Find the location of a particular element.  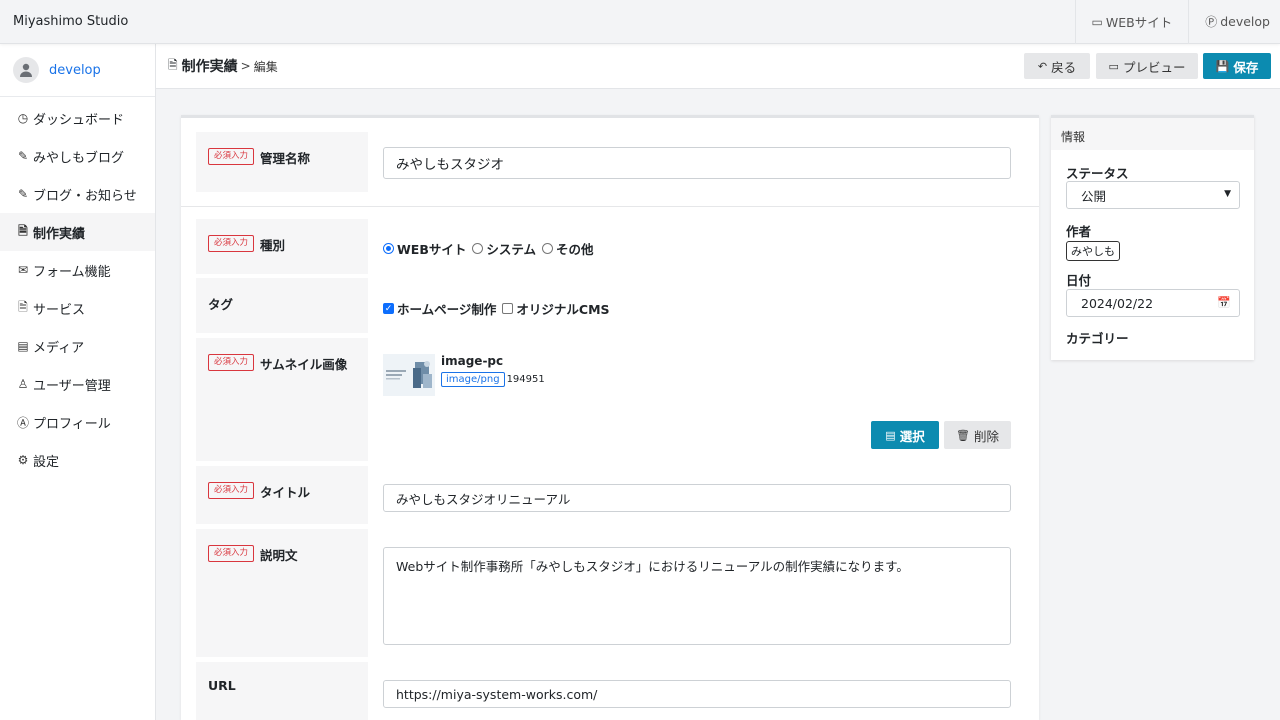

option-label: WEBサイト is located at coordinates (432, 249).